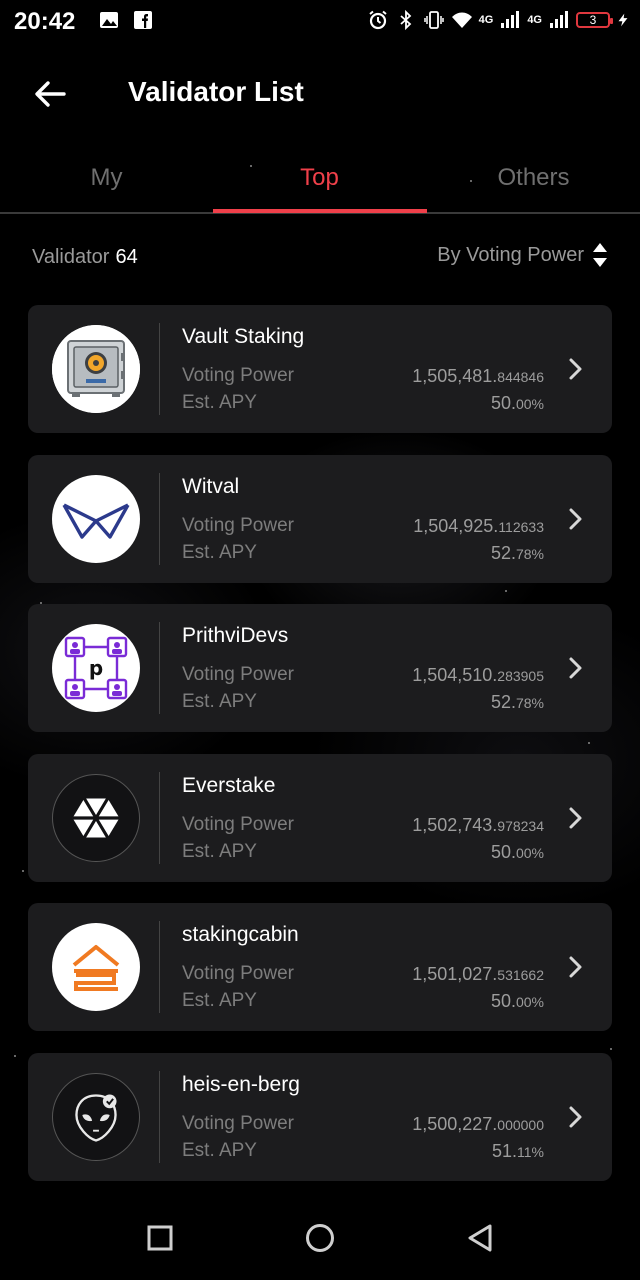 This screenshot has height=1280, width=640. What do you see at coordinates (211, 486) in the screenshot?
I see `validator-name: Witval` at bounding box center [211, 486].